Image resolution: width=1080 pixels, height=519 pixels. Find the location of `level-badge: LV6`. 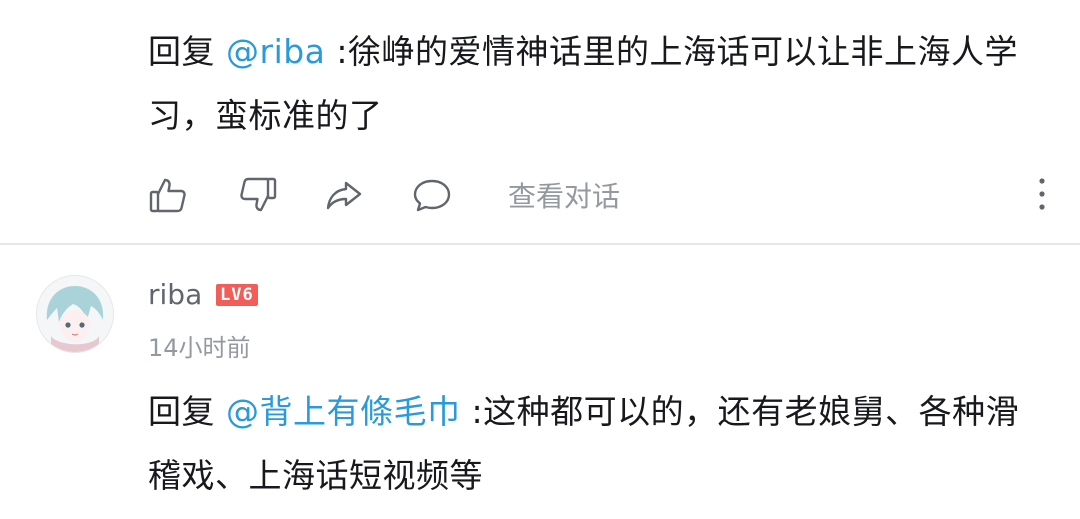

level-badge: LV6 is located at coordinates (237, 295).